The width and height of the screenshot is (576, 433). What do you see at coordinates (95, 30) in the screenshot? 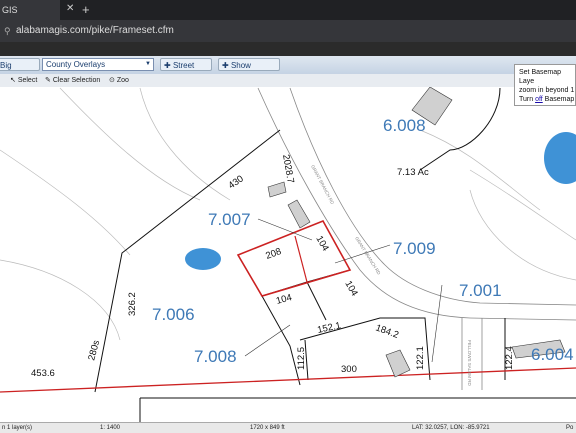
I see `url-text: alabamagis.com/pike/Frameset.cfm` at bounding box center [95, 30].